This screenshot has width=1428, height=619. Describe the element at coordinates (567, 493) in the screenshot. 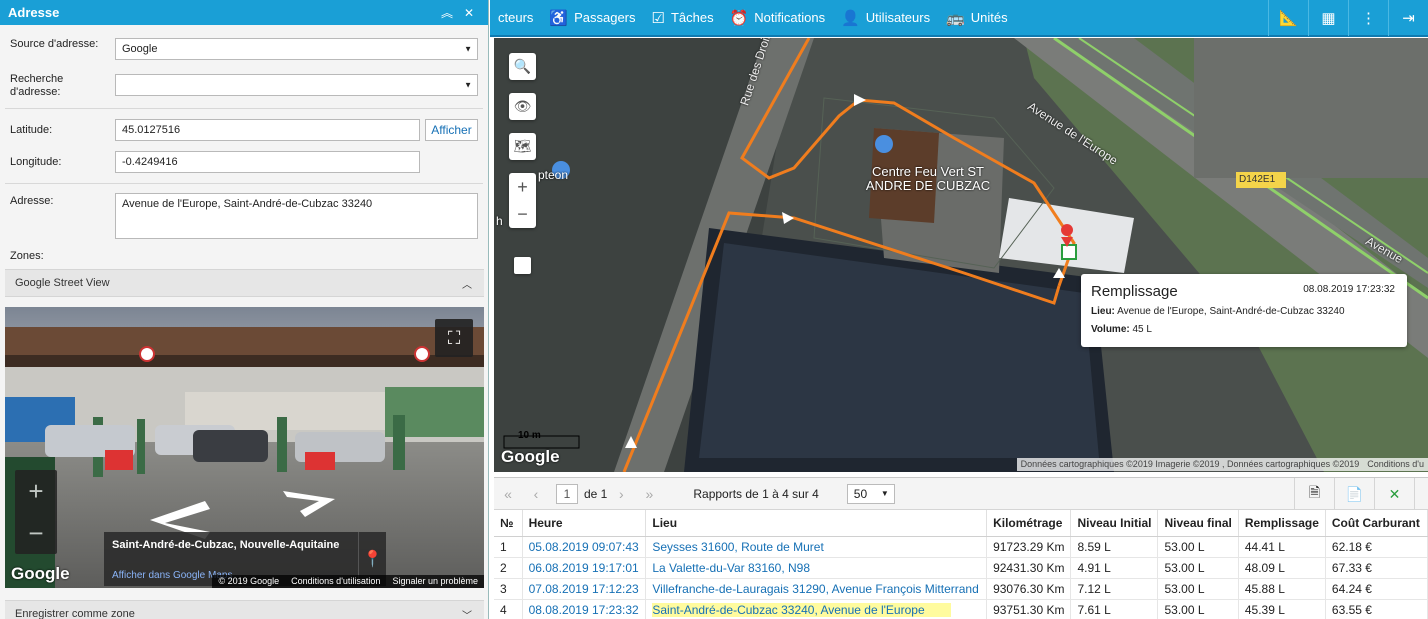

I see `page-input: 1` at that location.